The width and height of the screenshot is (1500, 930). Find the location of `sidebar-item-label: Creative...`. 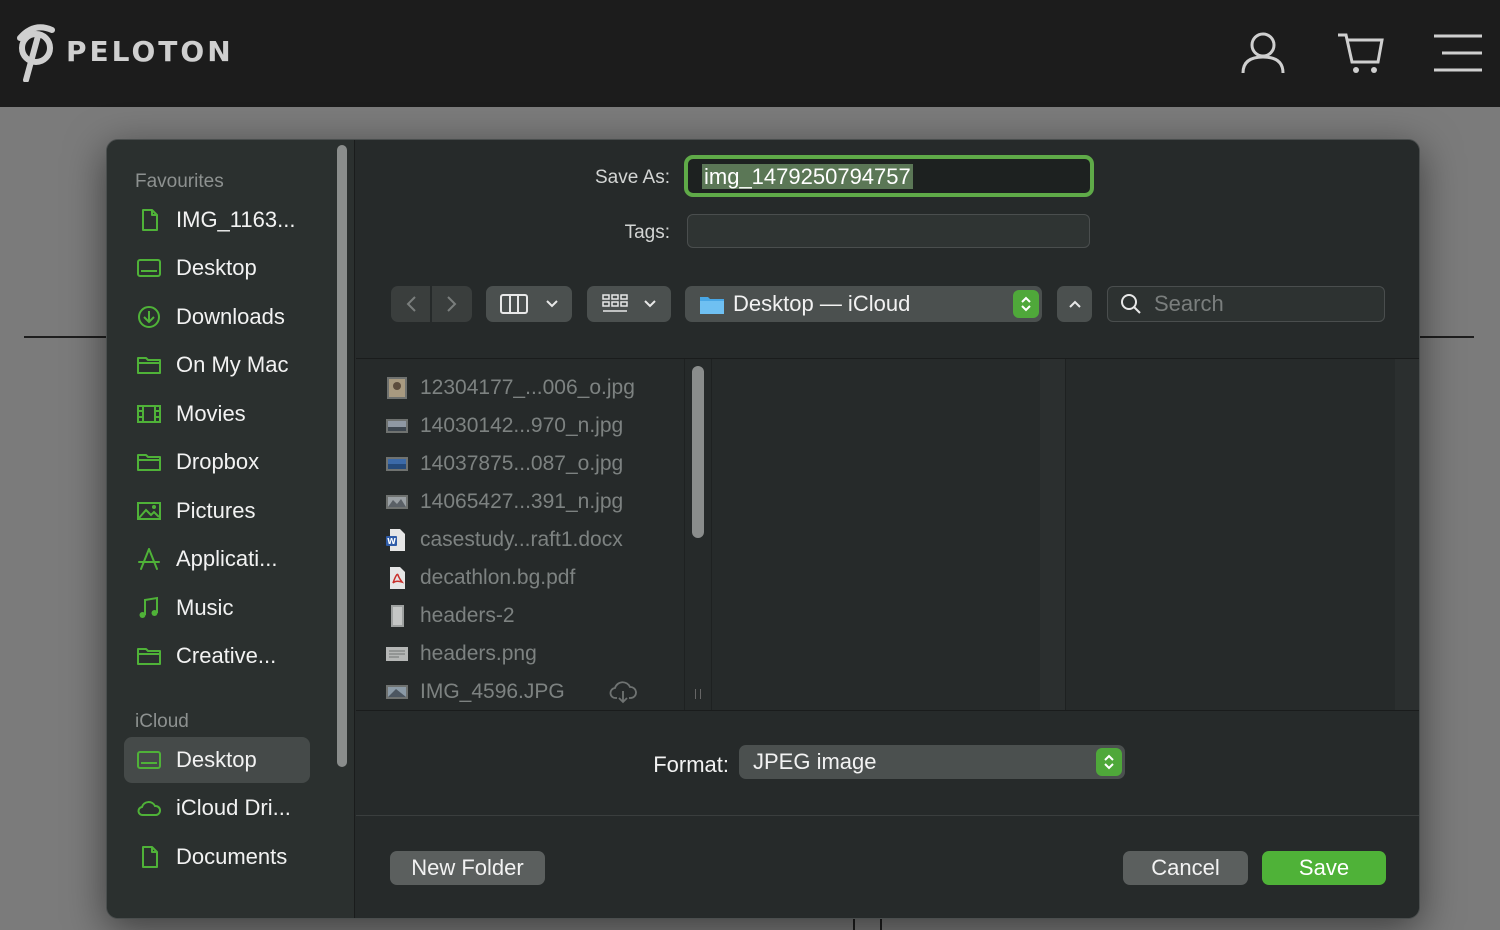

sidebar-item-label: Creative... is located at coordinates (226, 655).